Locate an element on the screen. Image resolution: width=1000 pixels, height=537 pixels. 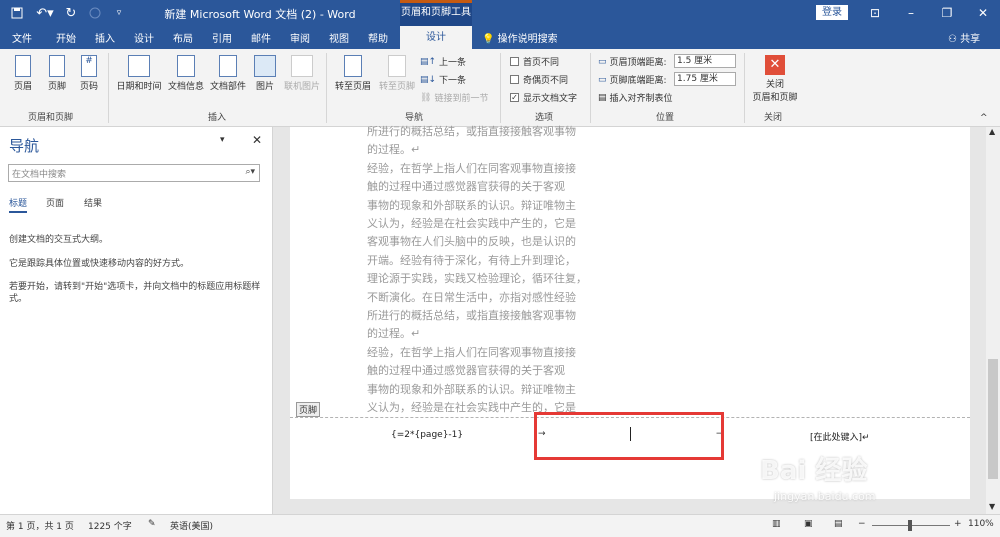
doc-line: 事物的现象和外部联系的认识。辩证唯物主 is located at coordinates (471, 205).